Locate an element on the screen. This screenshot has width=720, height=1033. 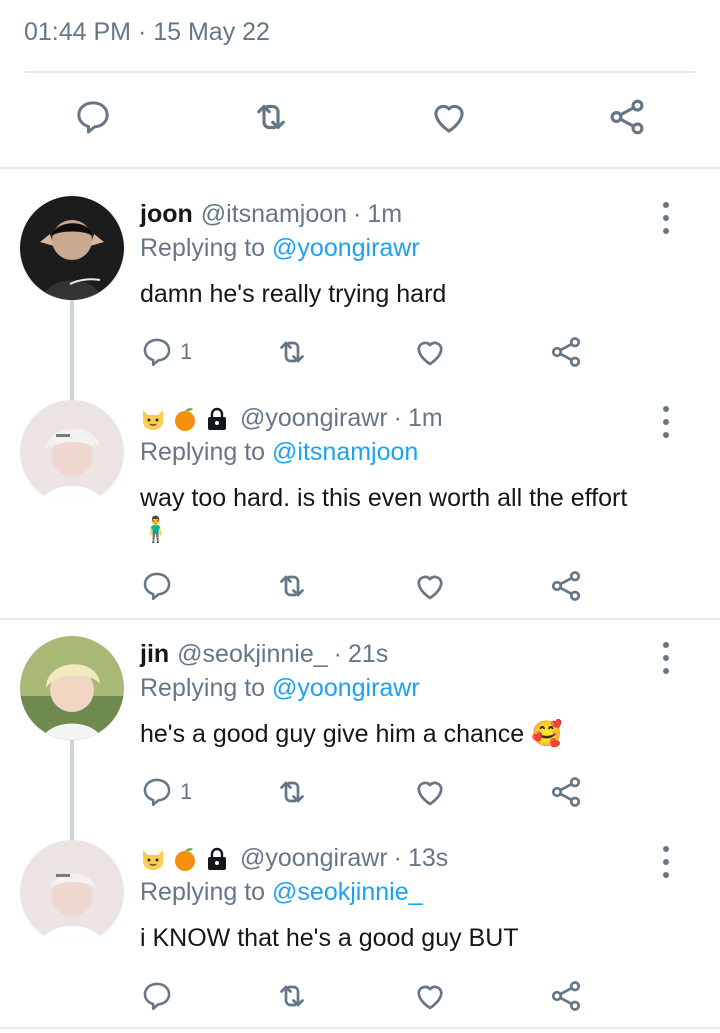
tweet-time: 13s is located at coordinates (428, 858).